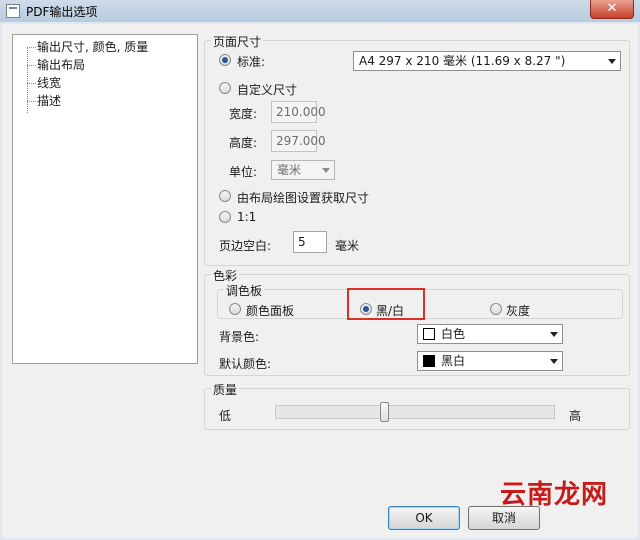  What do you see at coordinates (244, 290) in the screenshot?
I see `palette-group-label: 调色板` at bounding box center [244, 290].